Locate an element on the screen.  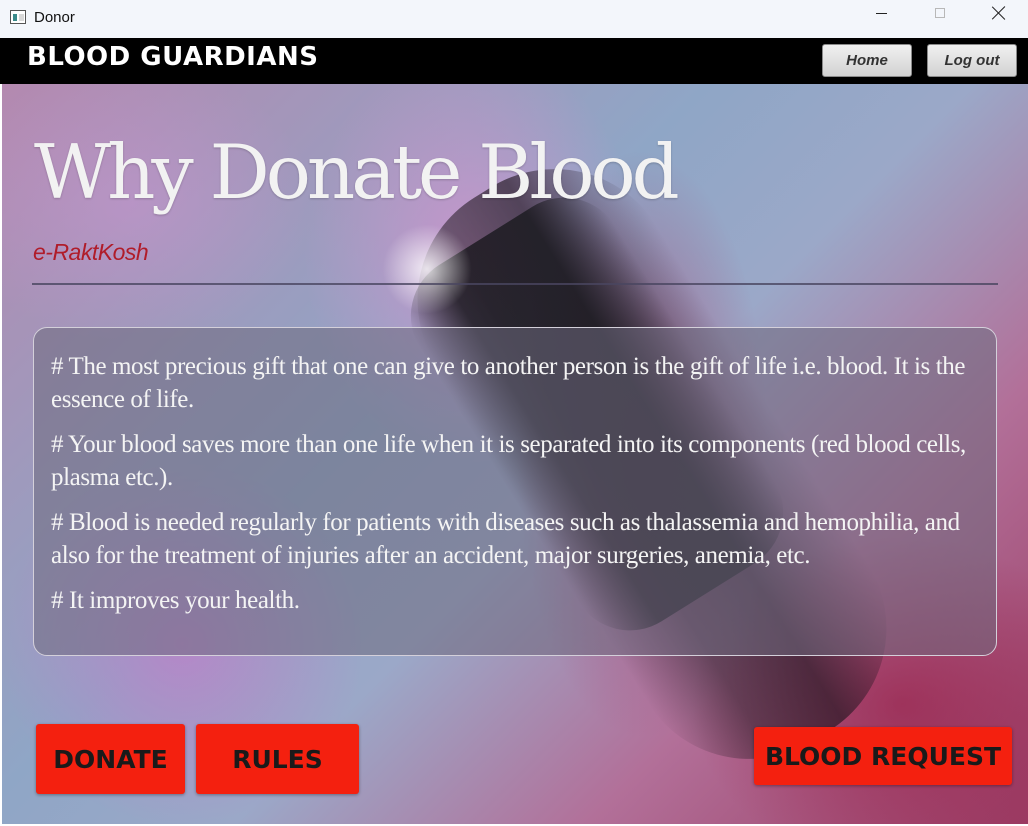
close-button is located at coordinates (999, 19).